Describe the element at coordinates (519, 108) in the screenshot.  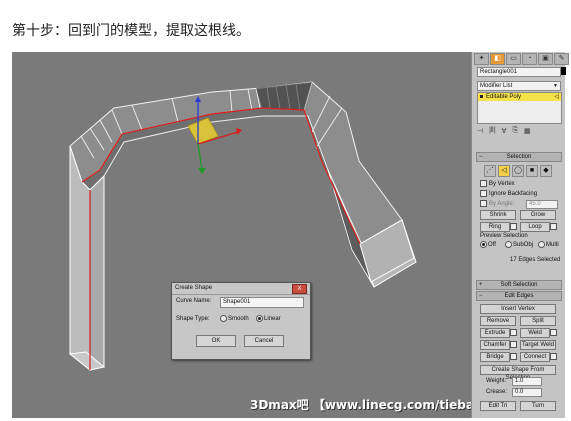
I see `modifier-stack: Editable Poly ◁` at that location.